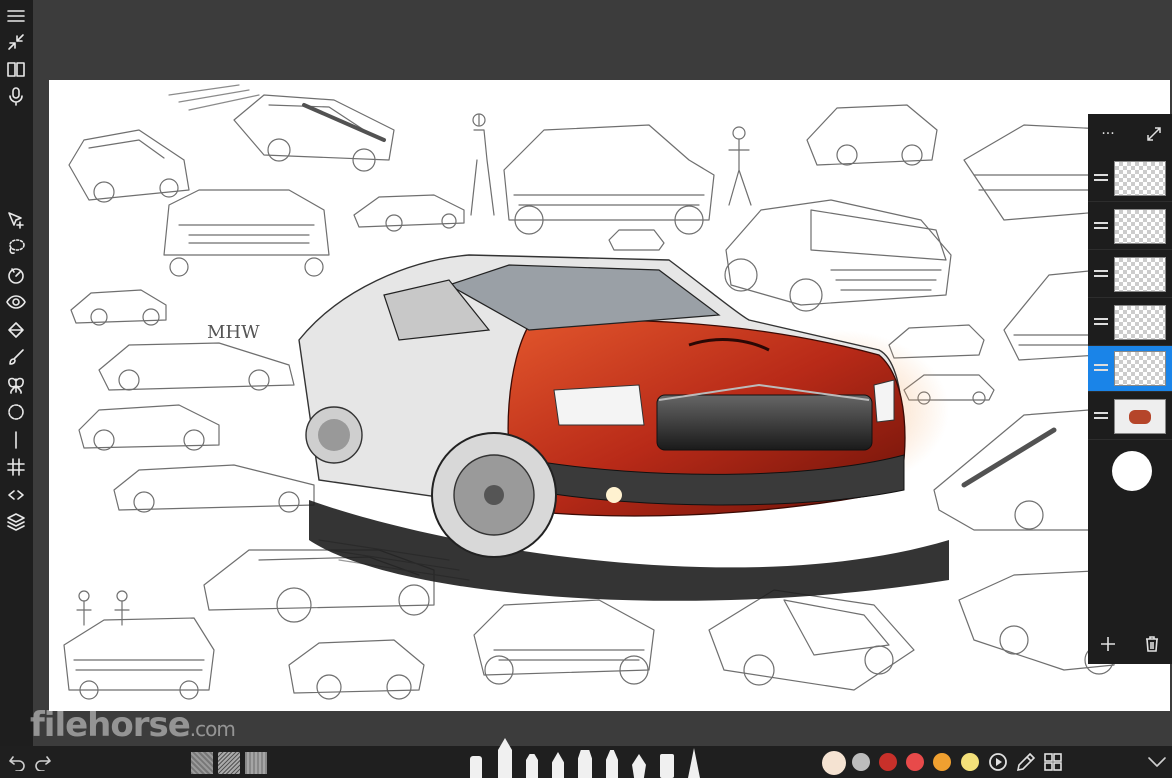  I want to click on left-toolbar, so click(16, 373).